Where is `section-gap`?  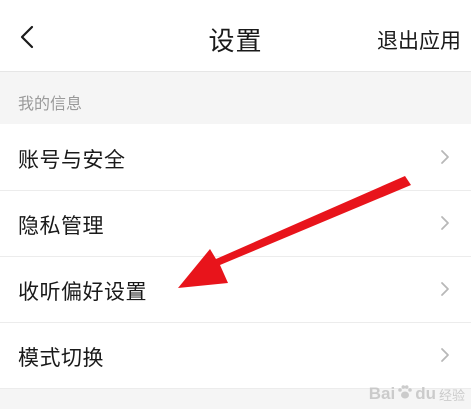 section-gap is located at coordinates (235, 398).